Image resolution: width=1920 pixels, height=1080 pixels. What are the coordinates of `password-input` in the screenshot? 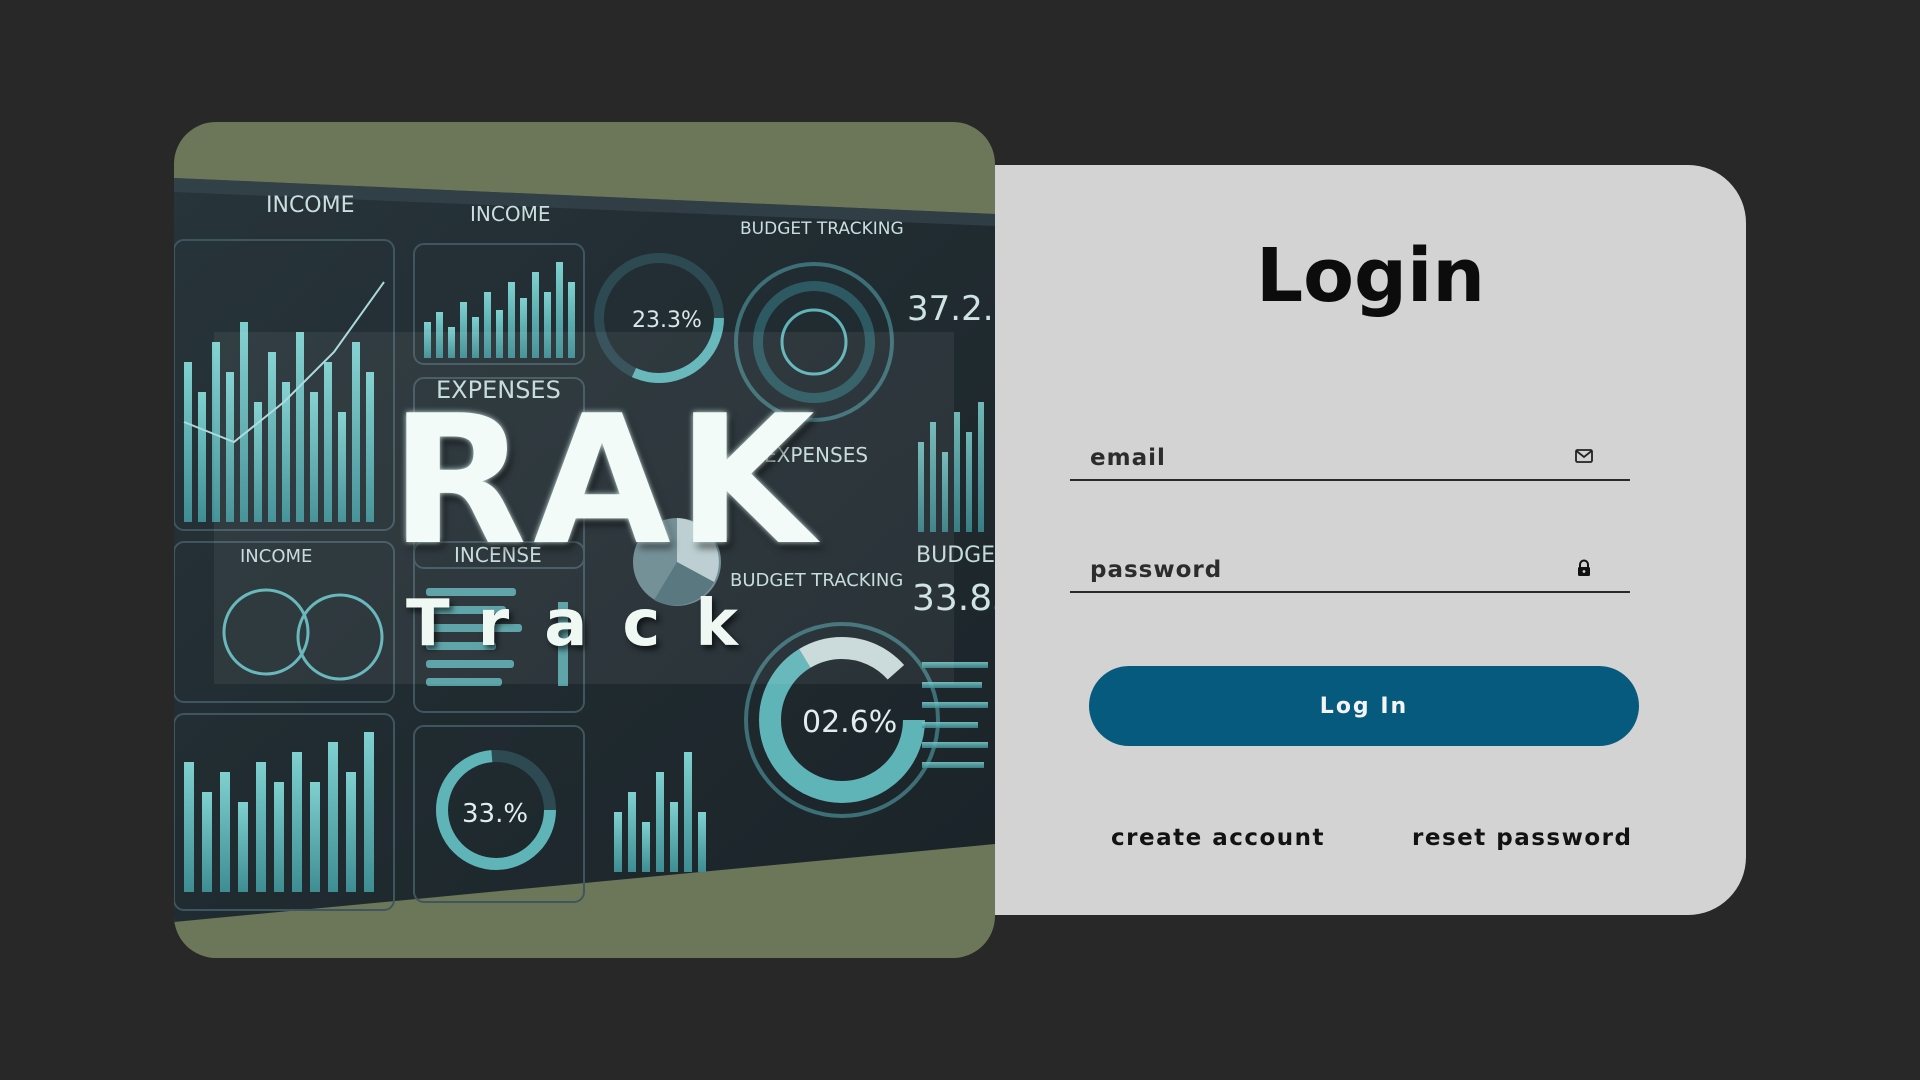 It's located at (1330, 570).